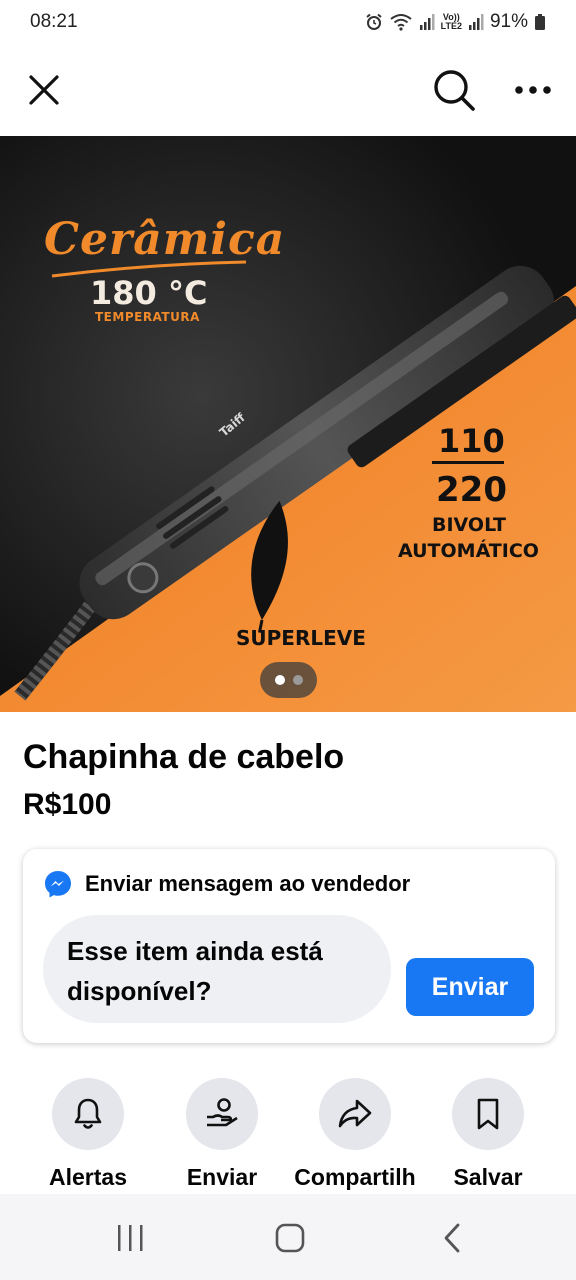  I want to click on top-toolbar, so click(288, 90).